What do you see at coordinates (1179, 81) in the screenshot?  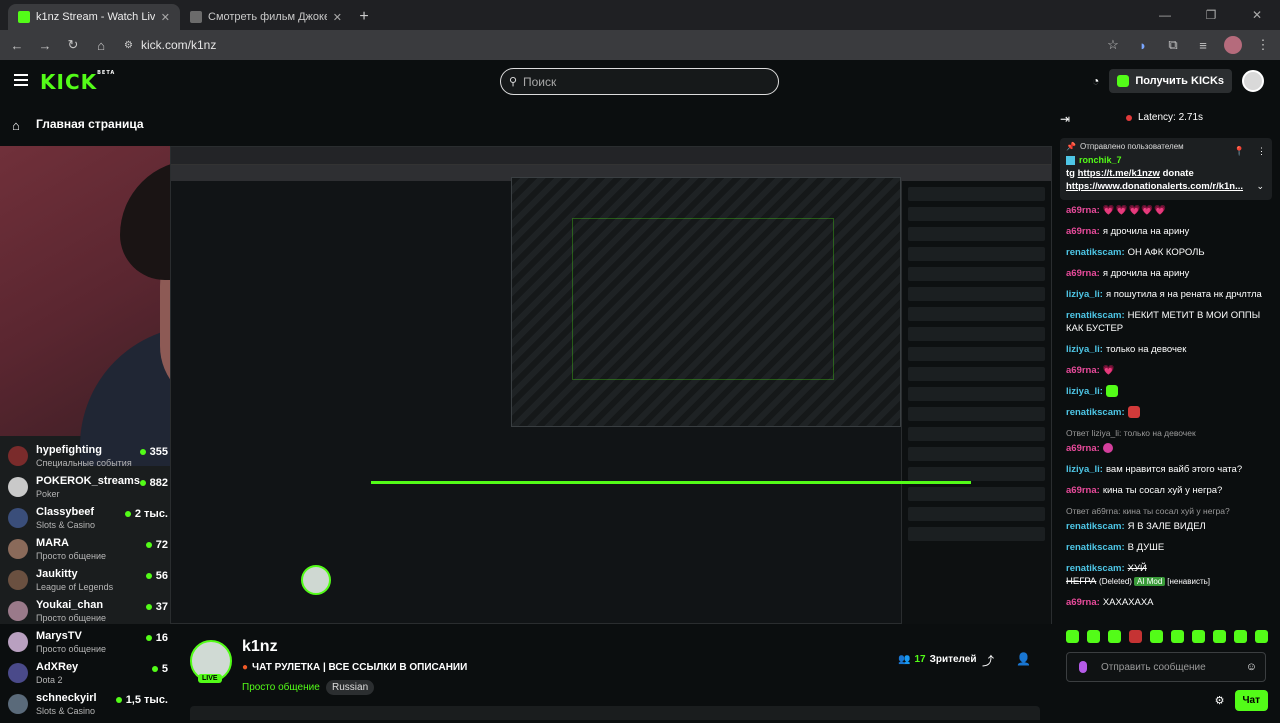 I see `get-kicks-label: Получить KICKs` at bounding box center [1179, 81].